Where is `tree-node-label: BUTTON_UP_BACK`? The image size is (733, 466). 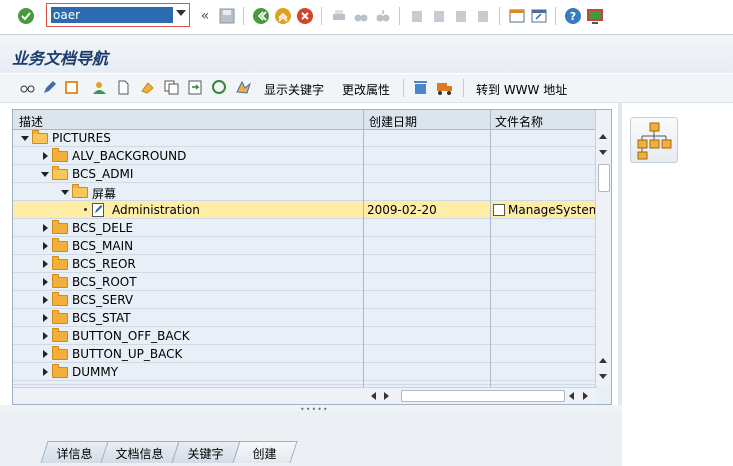 tree-node-label: BUTTON_UP_BACK is located at coordinates (127, 354).